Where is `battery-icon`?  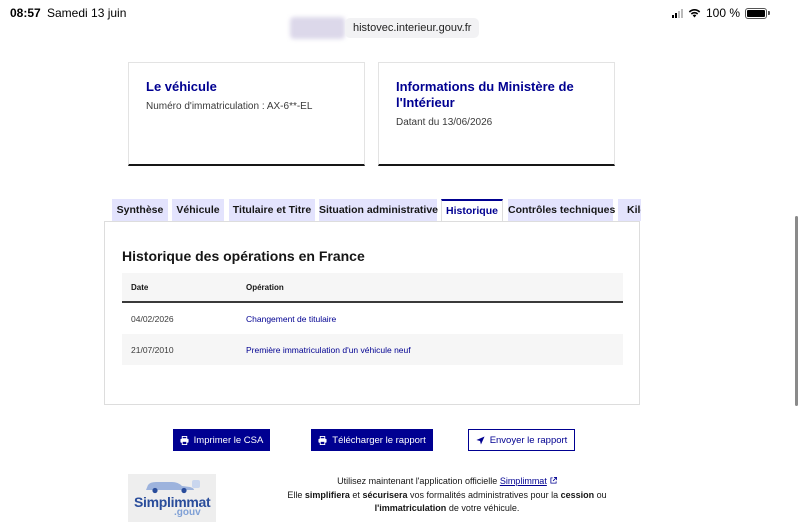
battery-icon is located at coordinates (756, 13).